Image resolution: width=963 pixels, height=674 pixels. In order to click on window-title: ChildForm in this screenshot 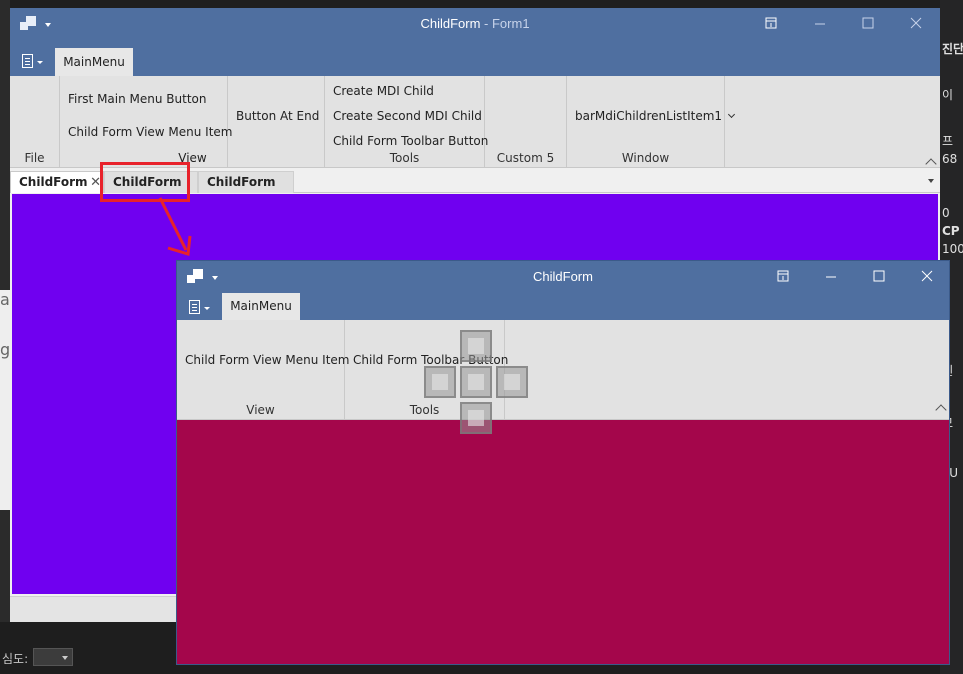, I will do `click(450, 23)`.